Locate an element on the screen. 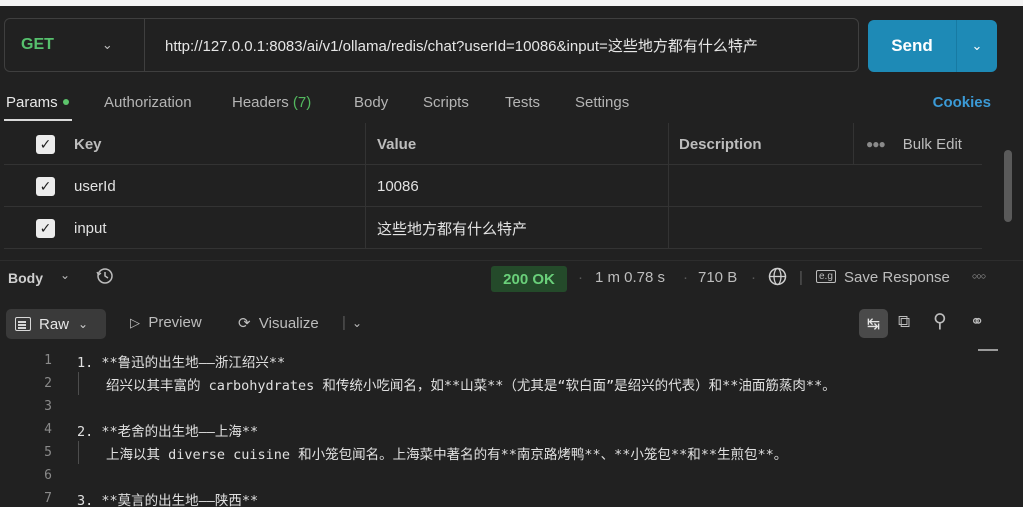 Image resolution: width=1023 pixels, height=507 pixels. response-body-label: Body is located at coordinates (25, 278).